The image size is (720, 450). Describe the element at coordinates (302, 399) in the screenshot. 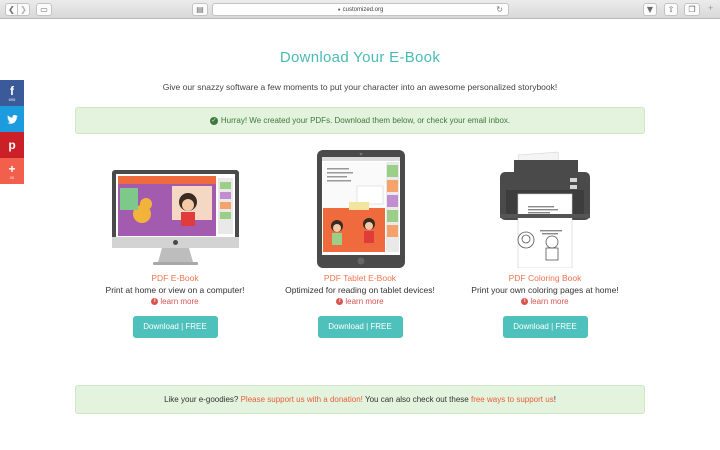

I see `donation-link: Please support us with a donation!` at that location.